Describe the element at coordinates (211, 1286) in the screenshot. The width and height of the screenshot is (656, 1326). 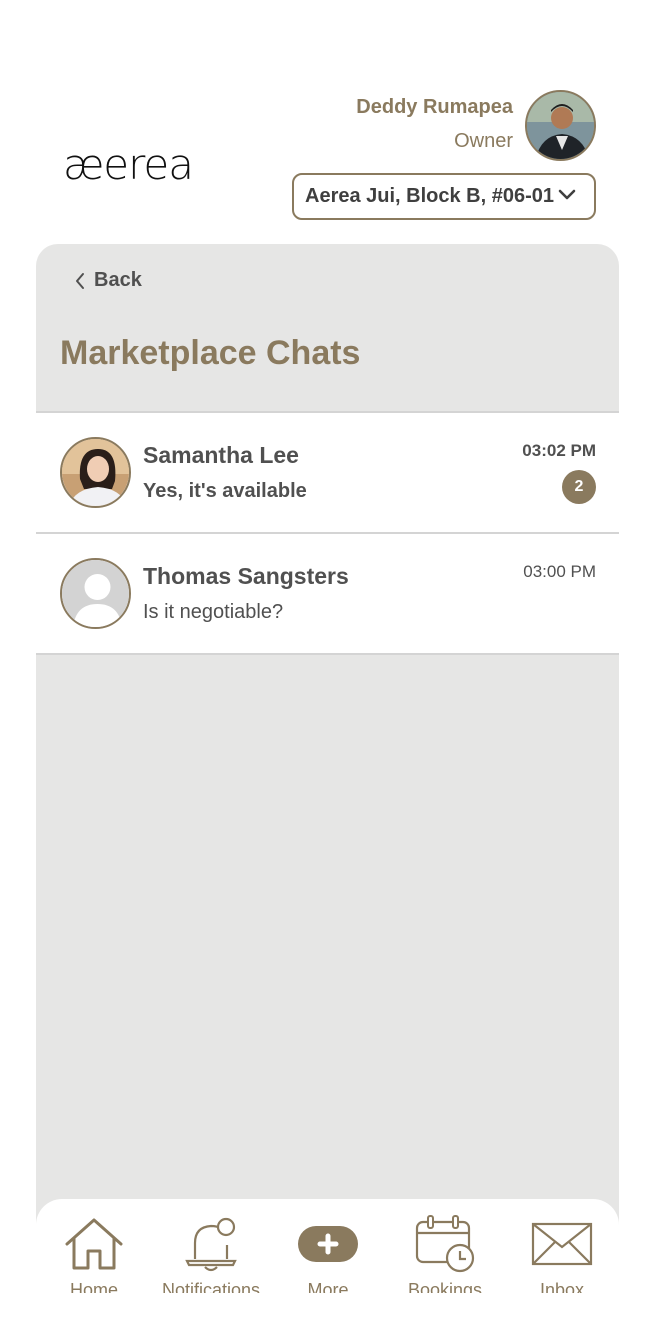
I see `nav-notifications-label: Notifications` at that location.